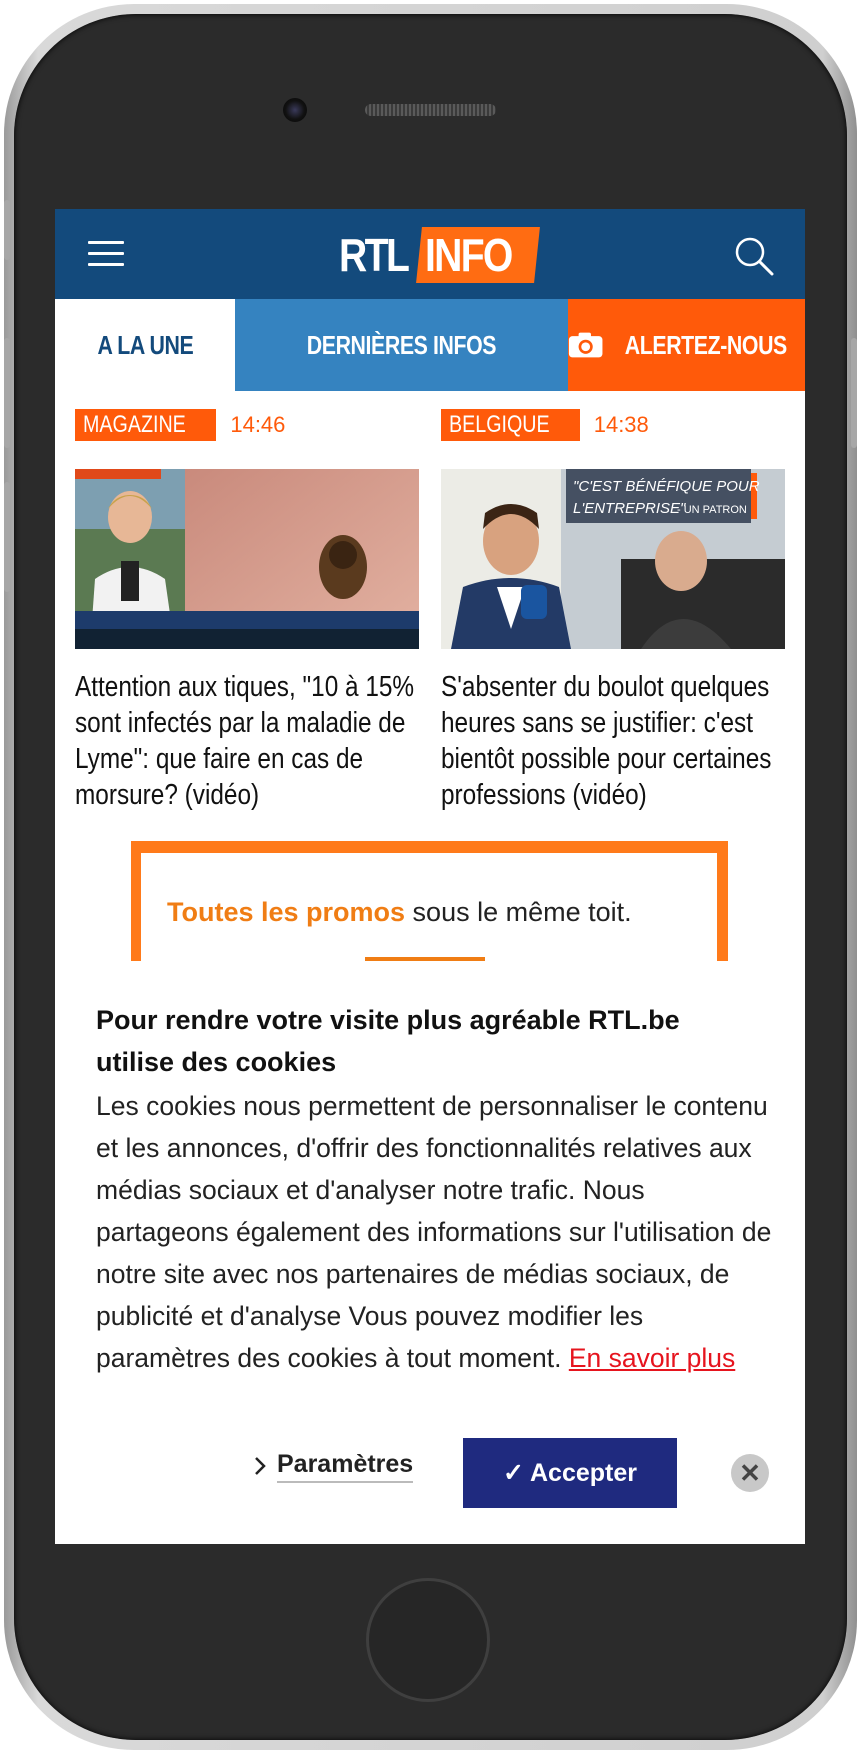 The image size is (861, 1754). I want to click on image-caption-line-3: - UN PATRON, so click(712, 510).